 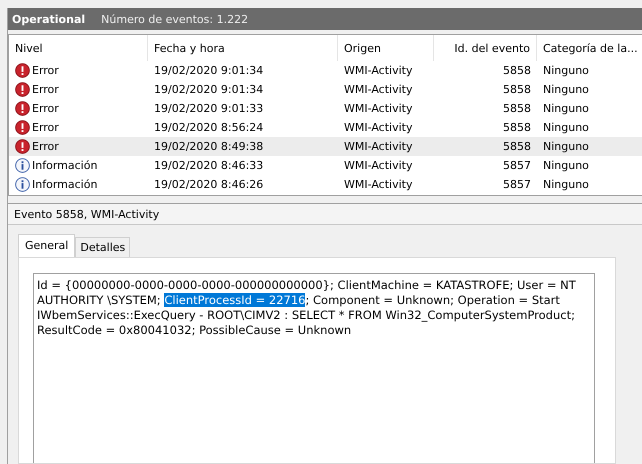 I want to click on column-header: Origen, so click(x=386, y=48).